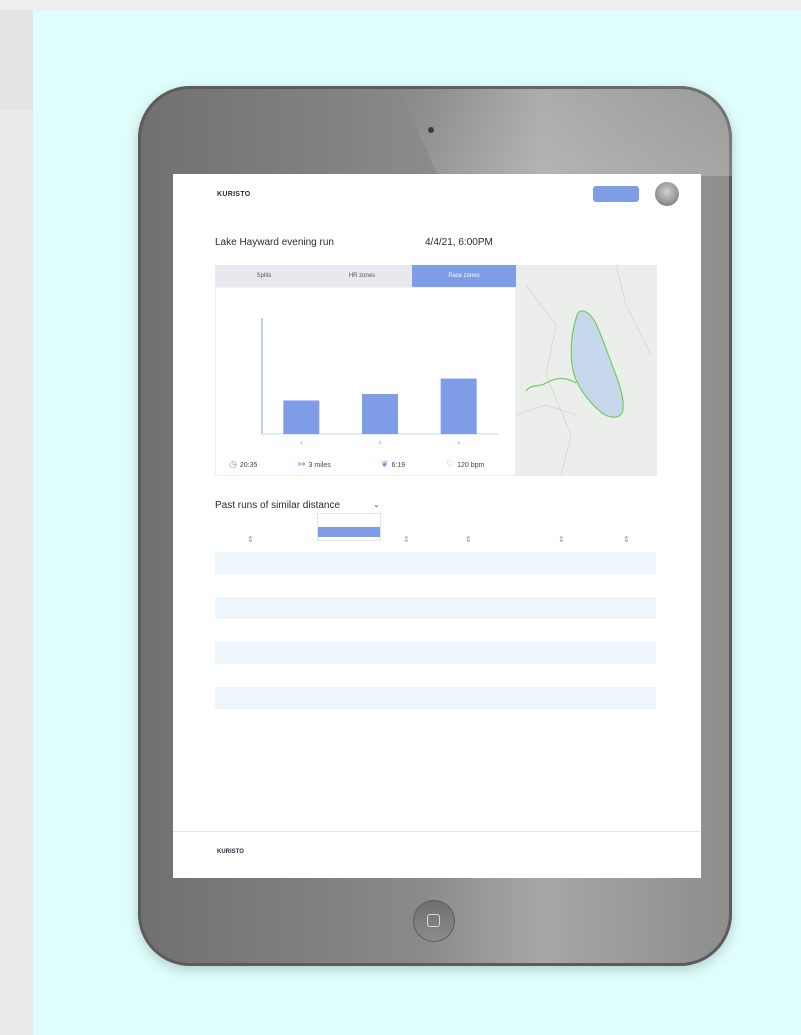  I want to click on chart-svg: 1 2 3, so click(379, 381).